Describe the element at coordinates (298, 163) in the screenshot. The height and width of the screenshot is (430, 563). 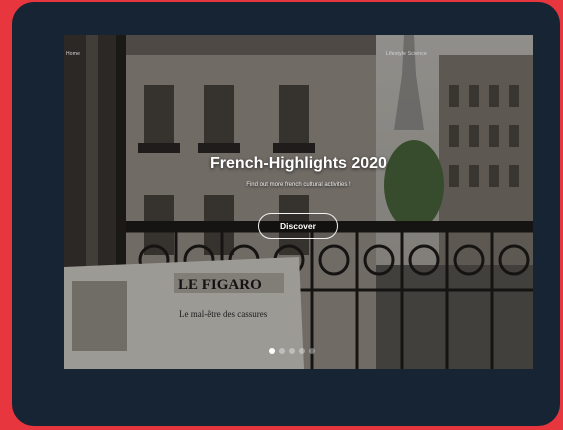
I see `hero-title: French-Highlights 2020` at that location.